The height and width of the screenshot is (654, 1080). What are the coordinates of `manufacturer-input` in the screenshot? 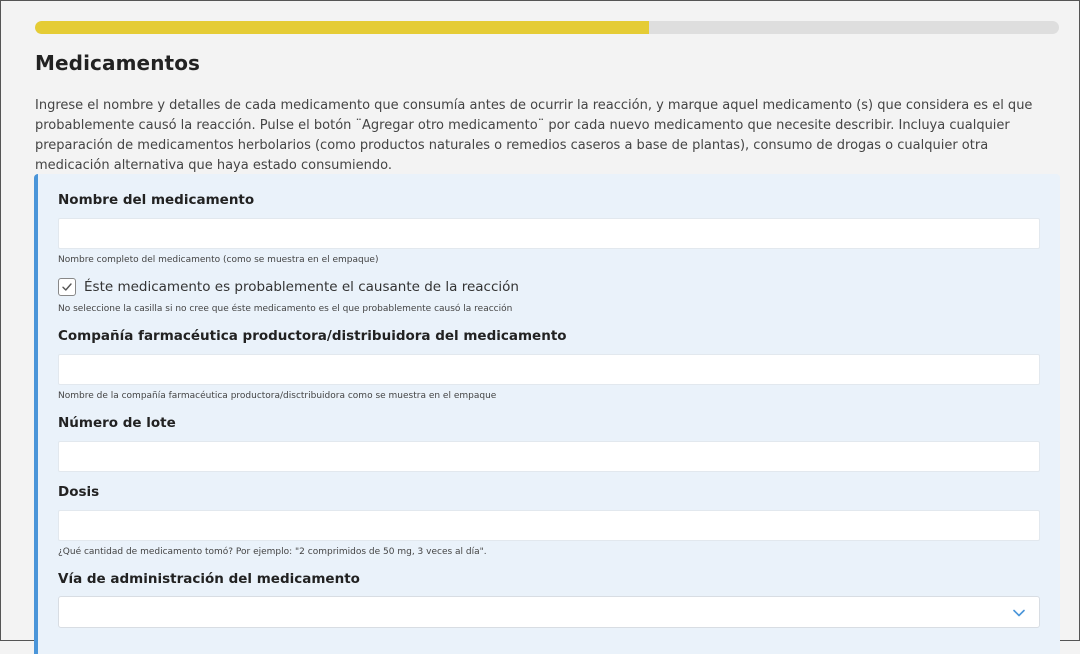 It's located at (549, 369).